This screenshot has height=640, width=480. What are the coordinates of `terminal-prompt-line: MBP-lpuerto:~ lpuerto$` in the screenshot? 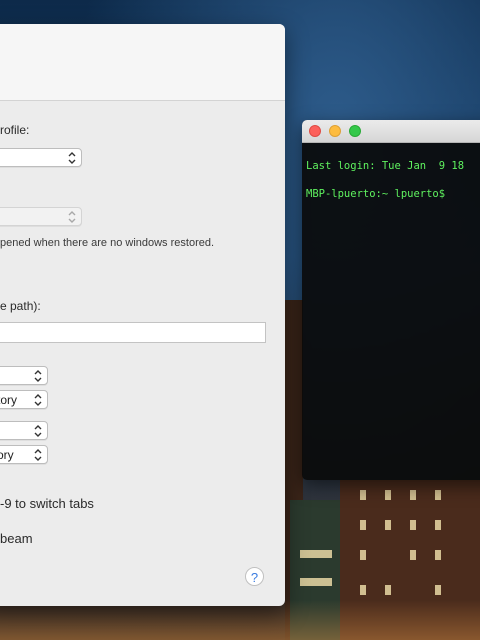 It's located at (379, 194).